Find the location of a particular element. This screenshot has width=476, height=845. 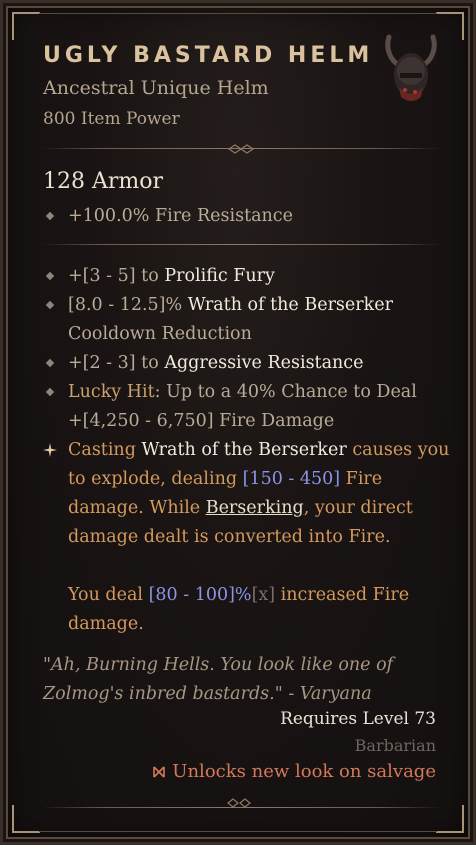

required-class: Barbarian is located at coordinates (395, 745).